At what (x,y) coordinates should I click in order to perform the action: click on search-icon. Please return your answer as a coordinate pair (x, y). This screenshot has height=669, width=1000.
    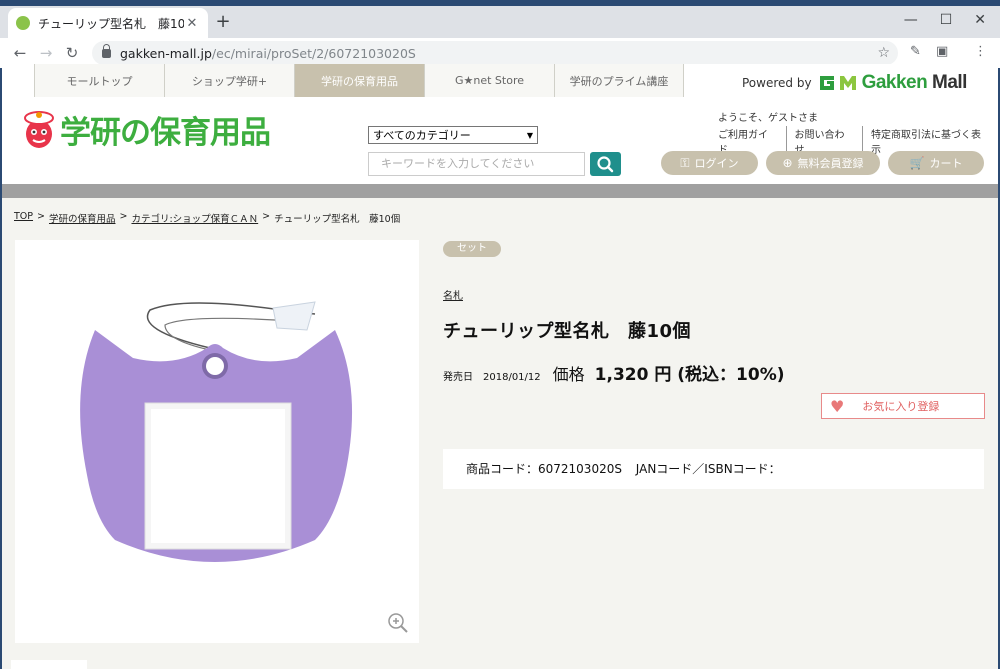
    Looking at the image, I should click on (605, 164).